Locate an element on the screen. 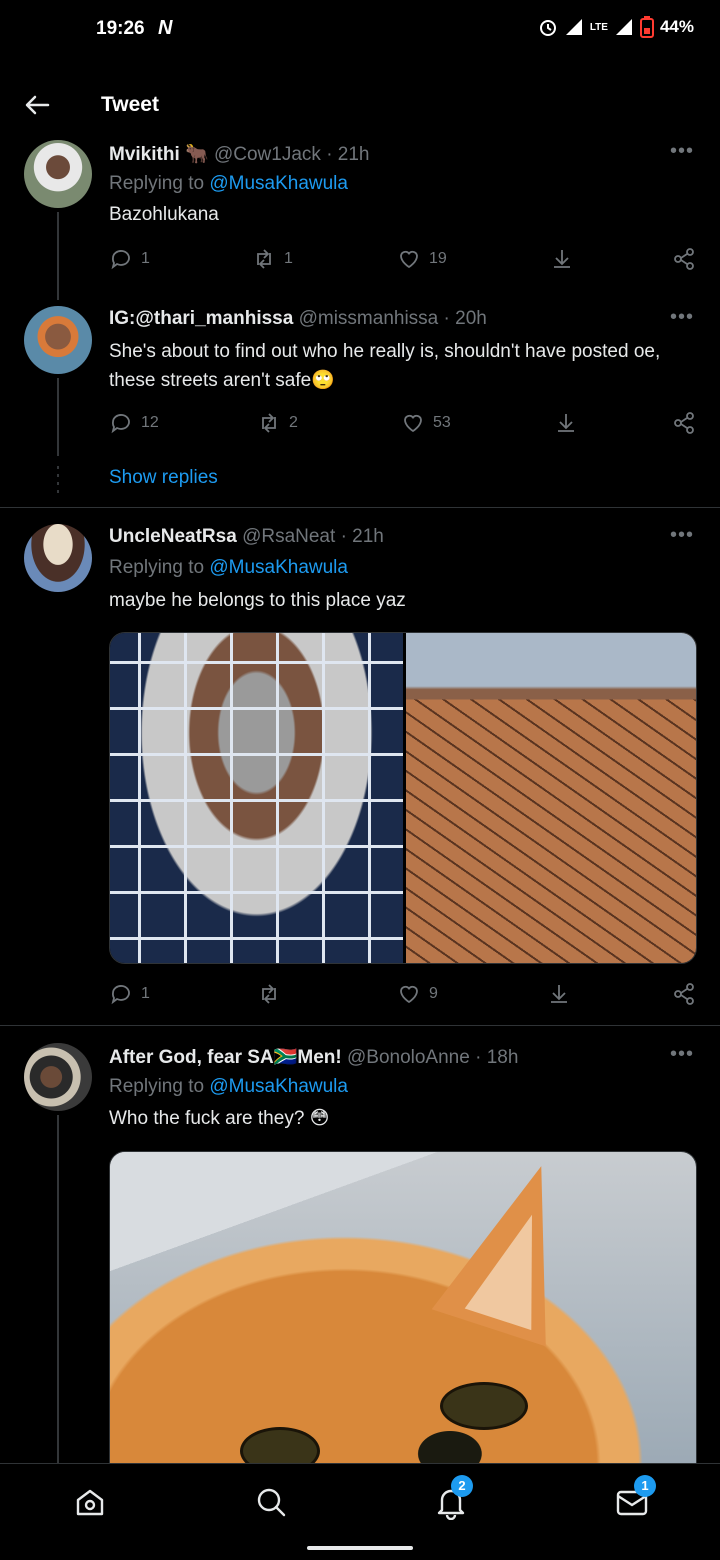  page-title: Tweet is located at coordinates (130, 104).